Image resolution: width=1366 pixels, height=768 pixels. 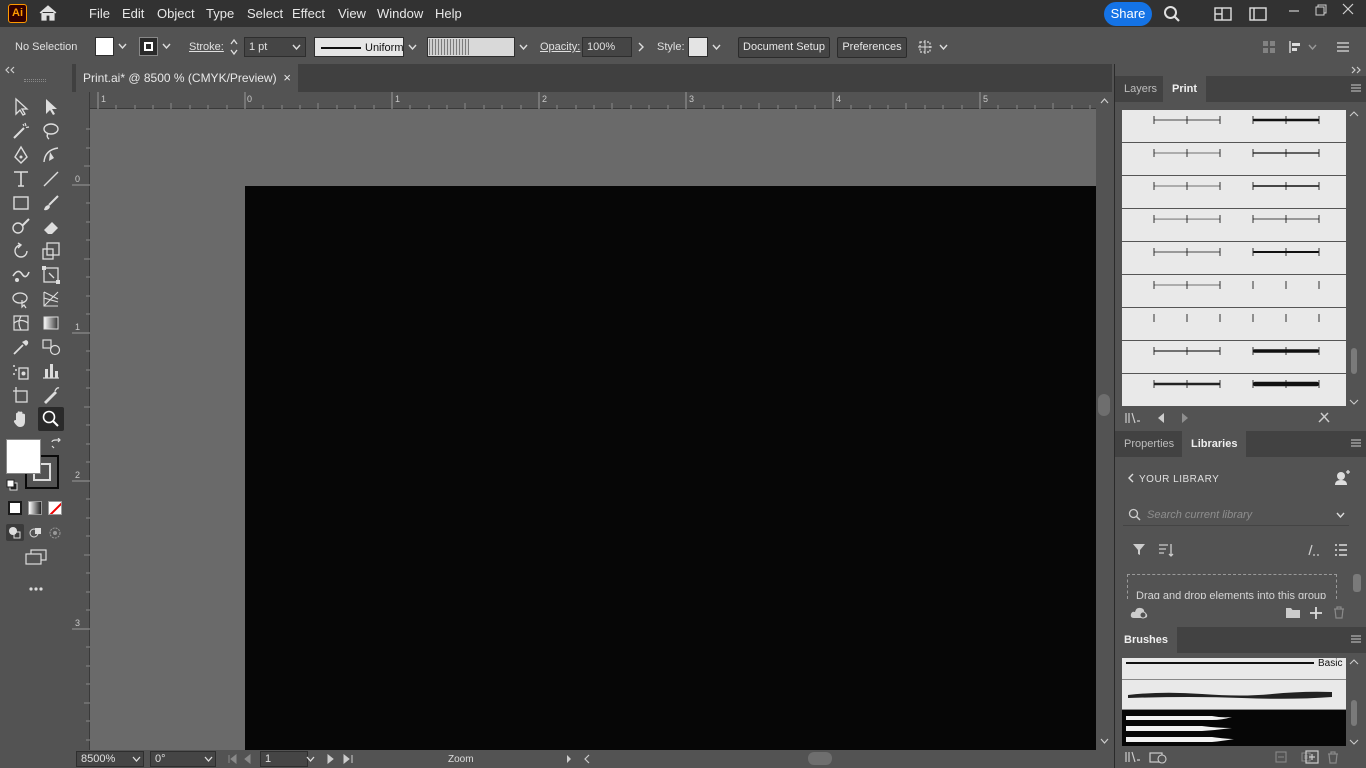 What do you see at coordinates (10, 70) in the screenshot?
I see `collapse-panel-icon` at bounding box center [10, 70].